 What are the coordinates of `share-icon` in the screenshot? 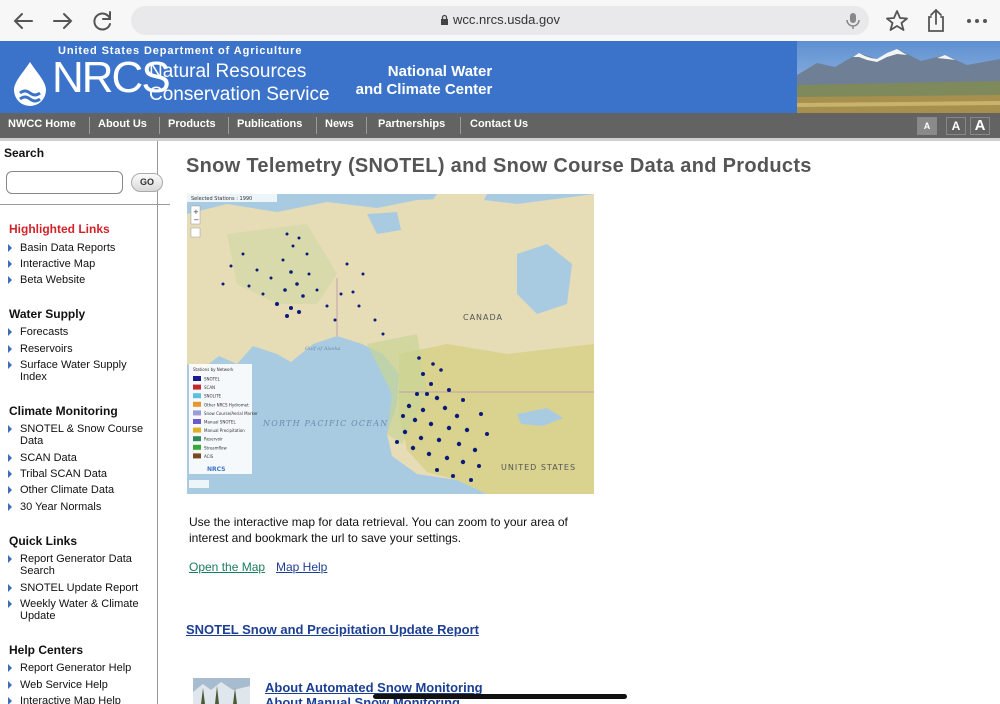 It's located at (936, 21).